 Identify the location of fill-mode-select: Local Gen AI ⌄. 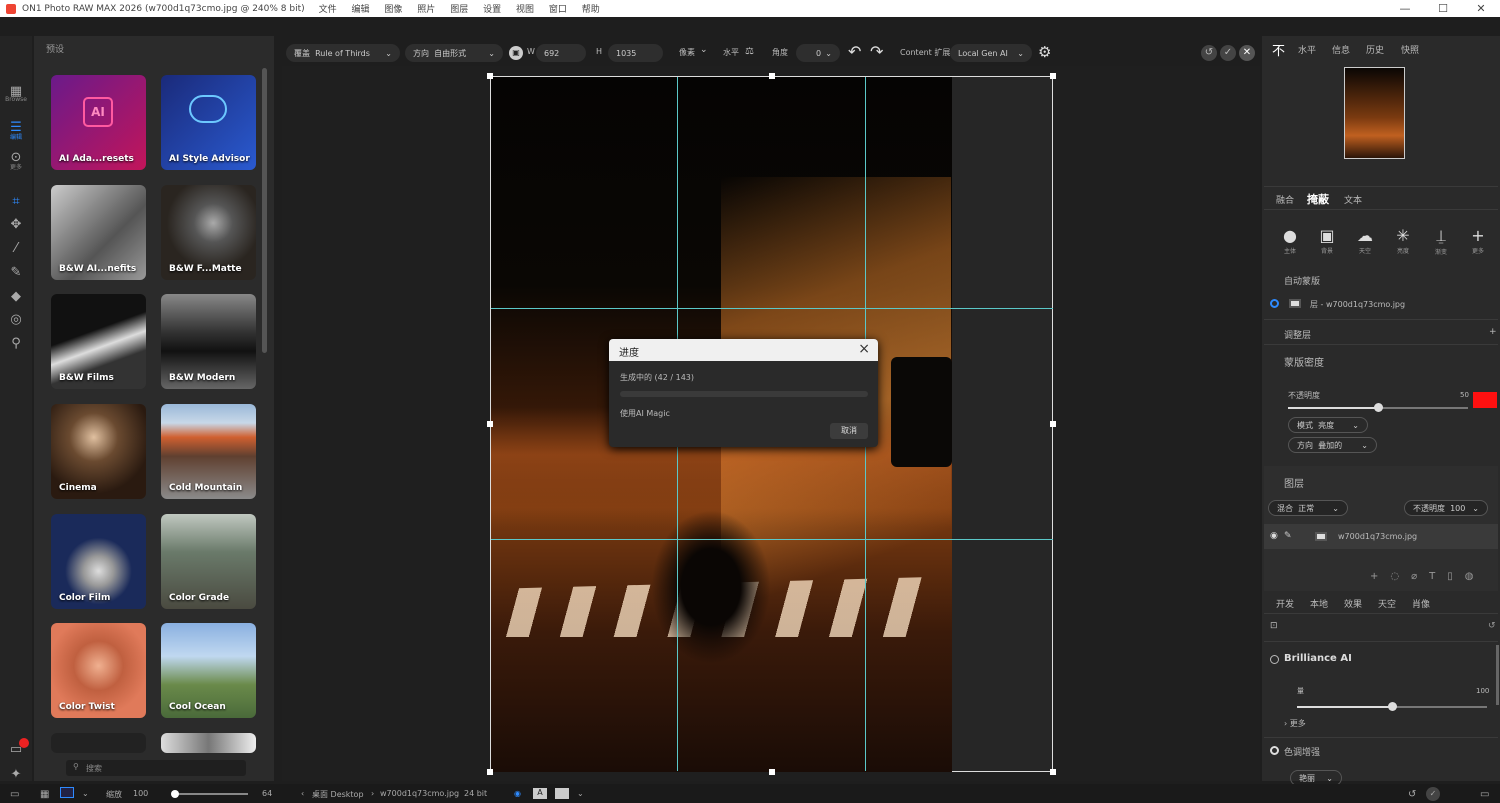
(991, 53).